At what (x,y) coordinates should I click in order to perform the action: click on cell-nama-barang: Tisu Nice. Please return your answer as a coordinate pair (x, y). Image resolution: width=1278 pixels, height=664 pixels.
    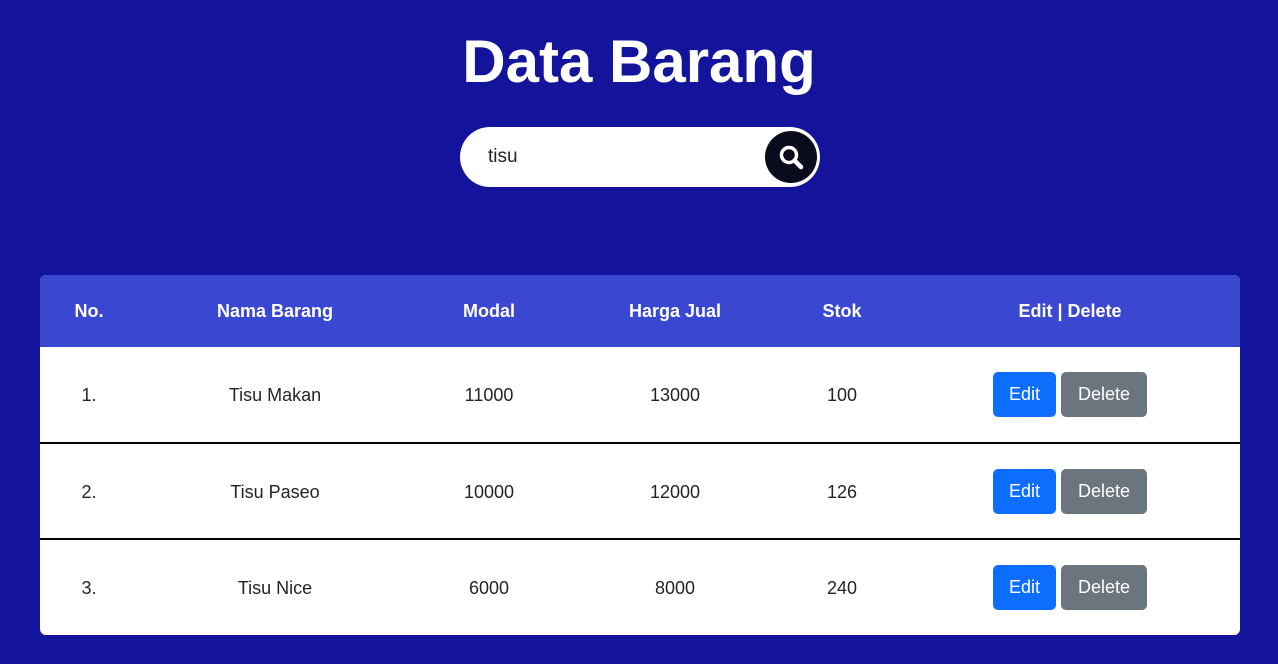
    Looking at the image, I should click on (275, 588).